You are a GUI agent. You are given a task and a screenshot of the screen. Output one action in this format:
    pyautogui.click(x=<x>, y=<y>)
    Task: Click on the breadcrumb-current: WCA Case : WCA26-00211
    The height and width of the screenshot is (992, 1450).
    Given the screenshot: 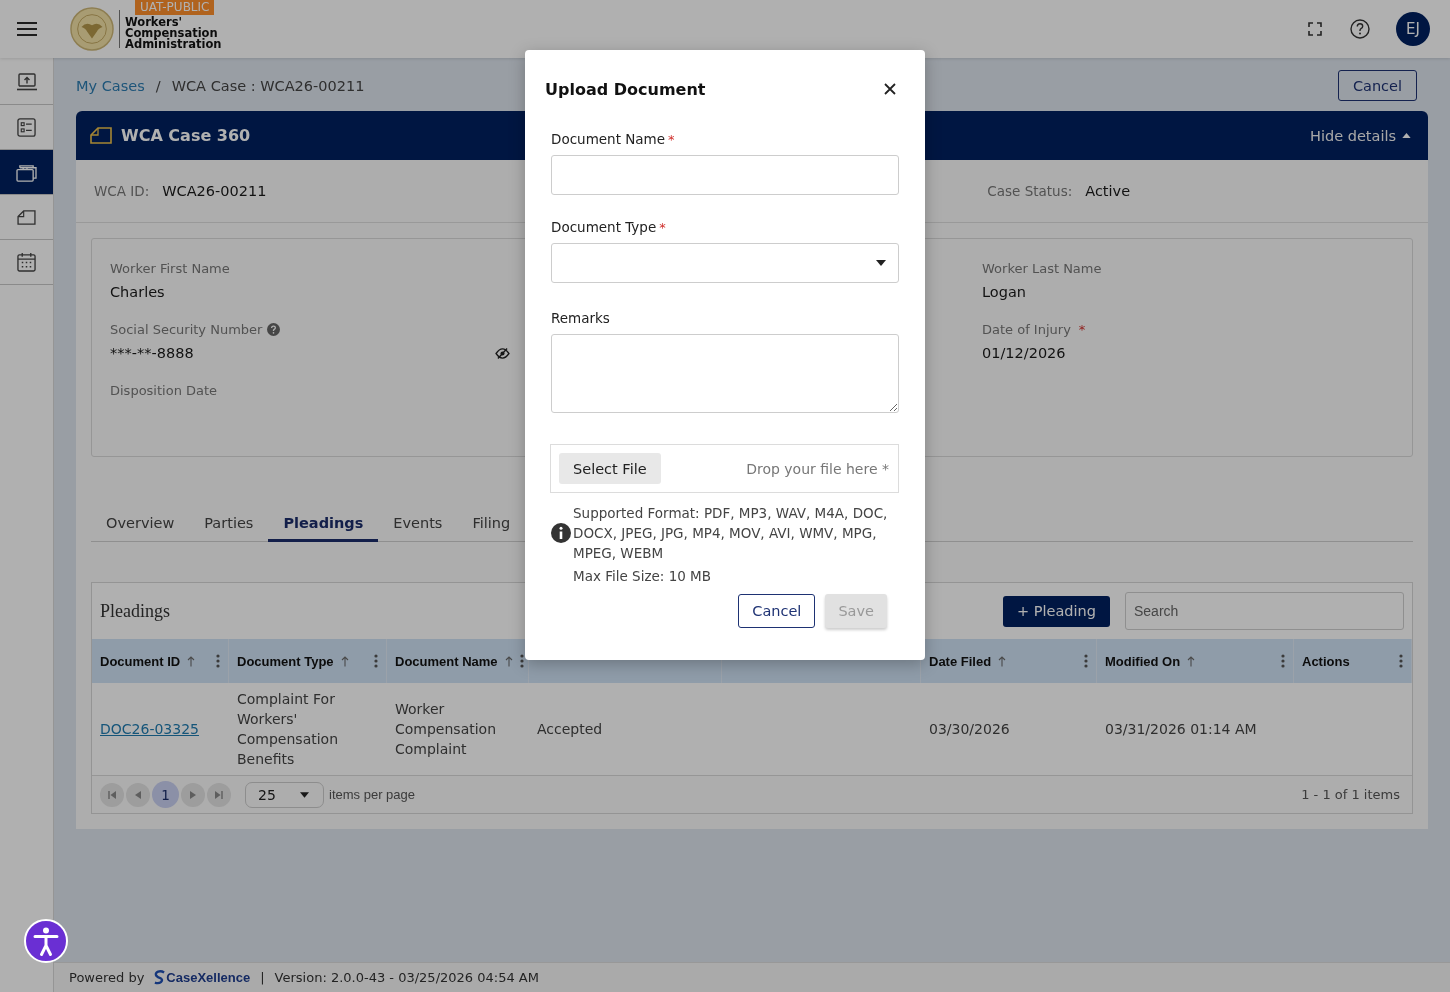 What is the action you would take?
    pyautogui.click(x=268, y=85)
    